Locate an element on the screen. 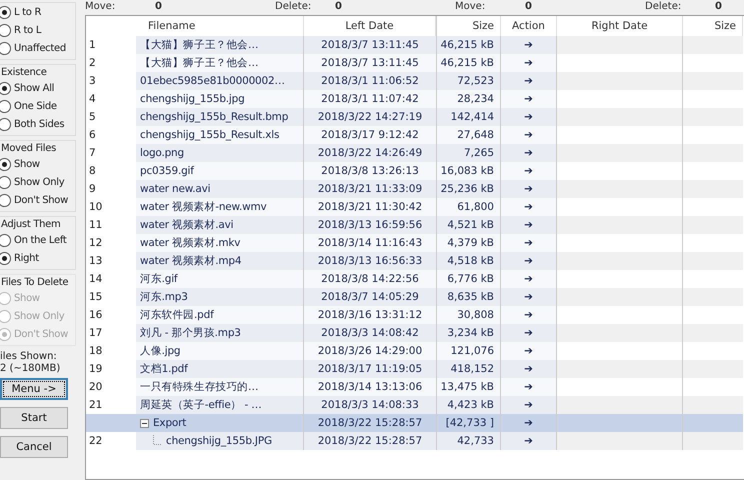 This screenshot has height=480, width=744. filename-cell: water 视频素材.mkv is located at coordinates (190, 243).